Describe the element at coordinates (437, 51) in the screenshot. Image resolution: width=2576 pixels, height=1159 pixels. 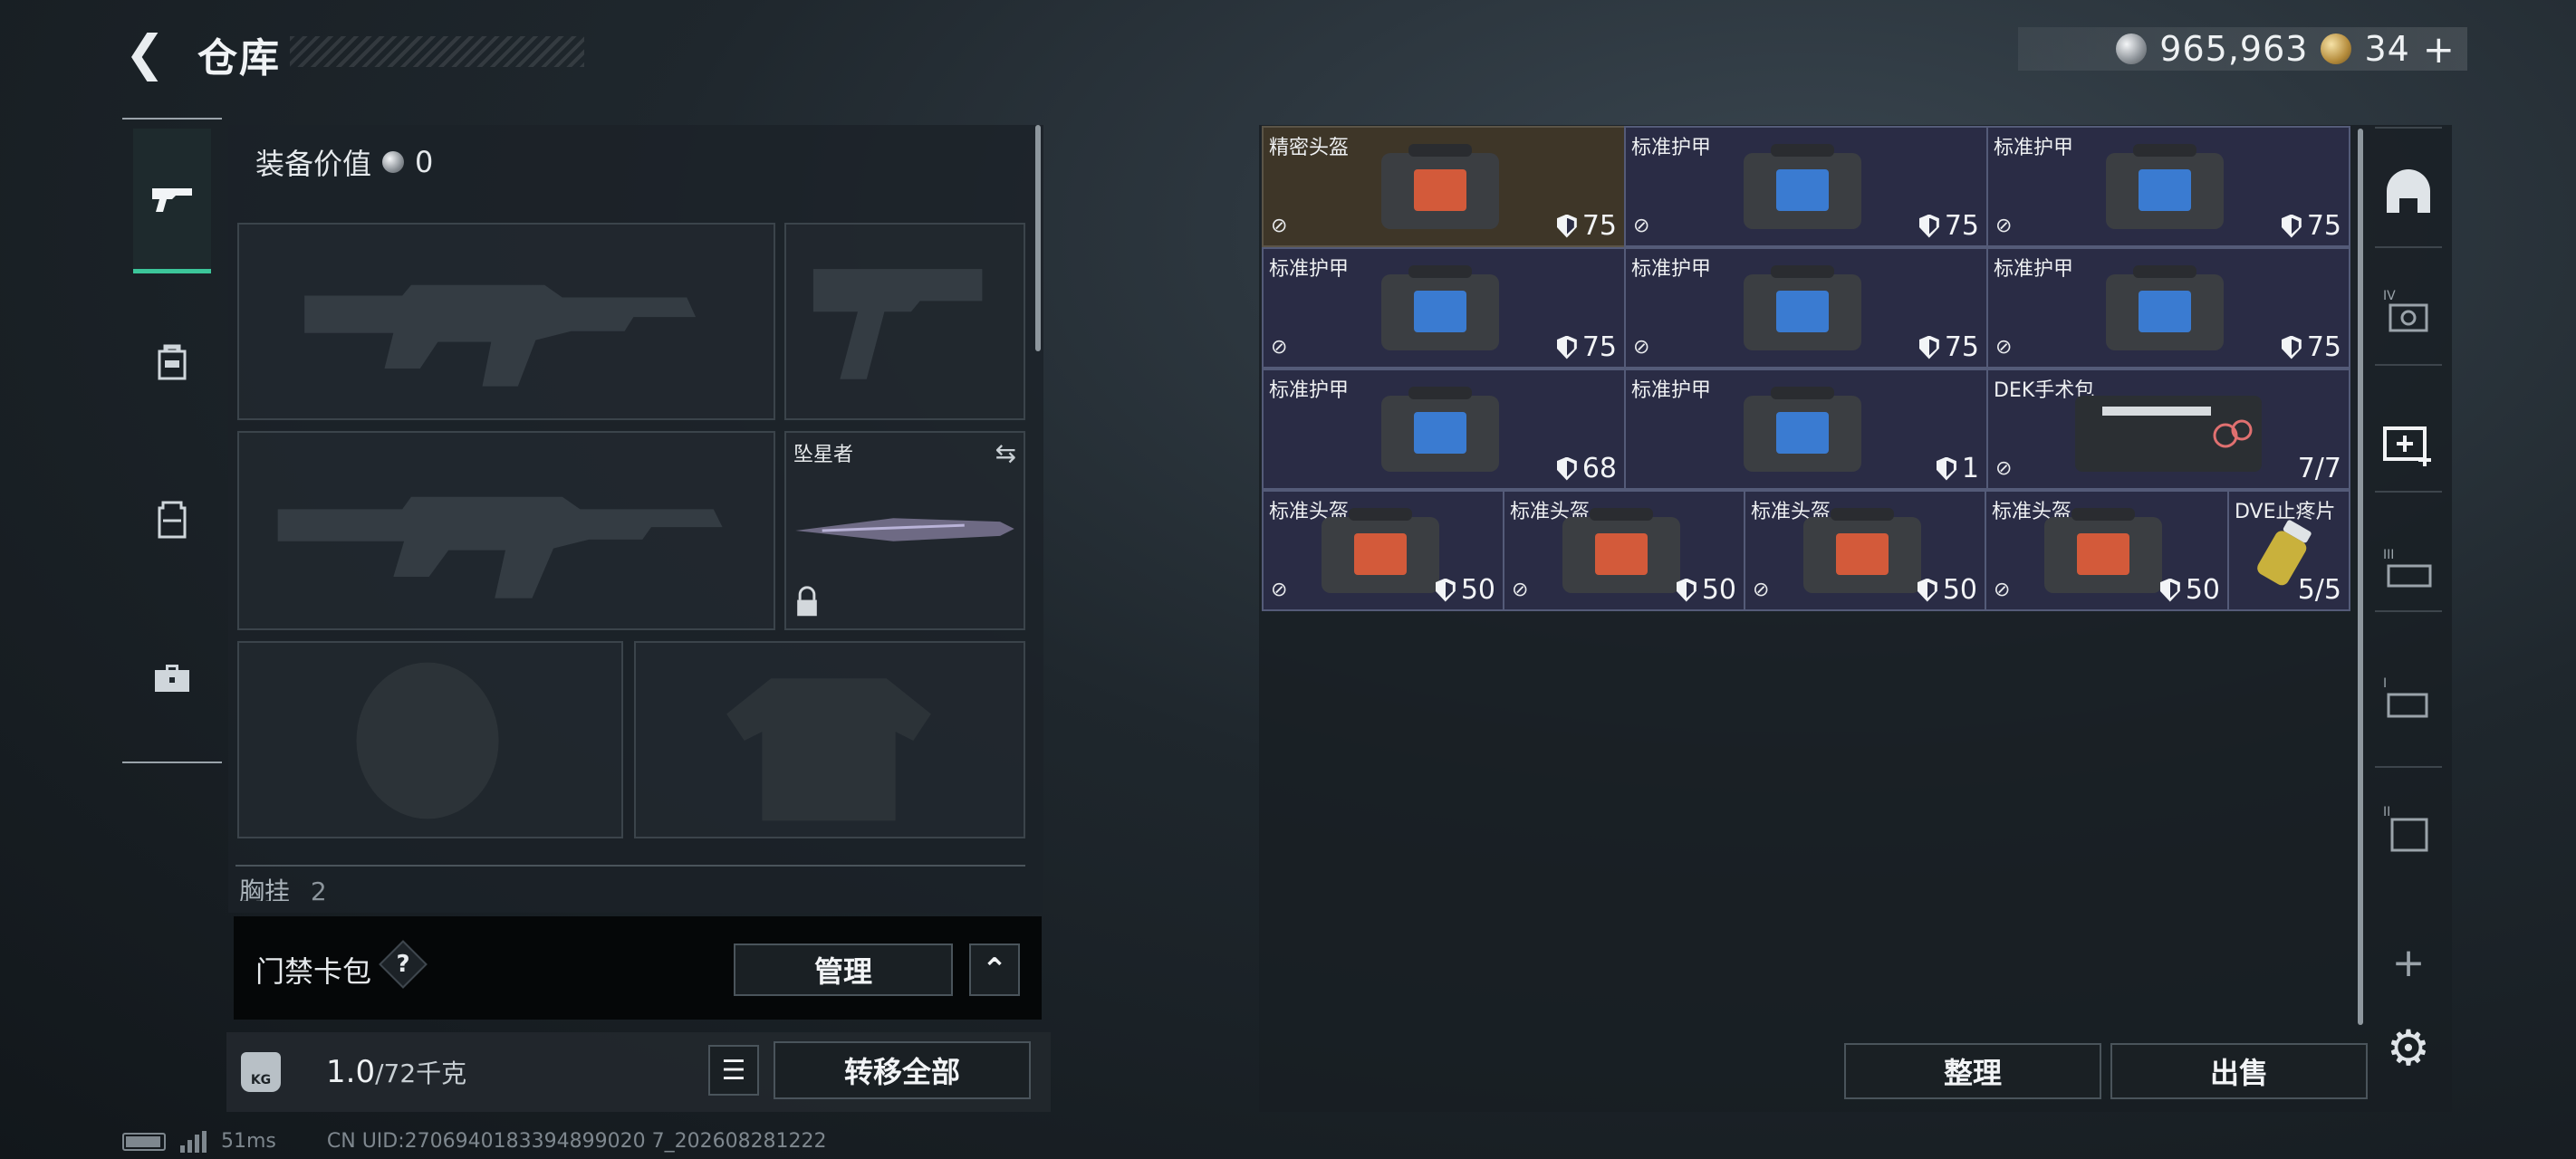
I see `title-decoration` at that location.